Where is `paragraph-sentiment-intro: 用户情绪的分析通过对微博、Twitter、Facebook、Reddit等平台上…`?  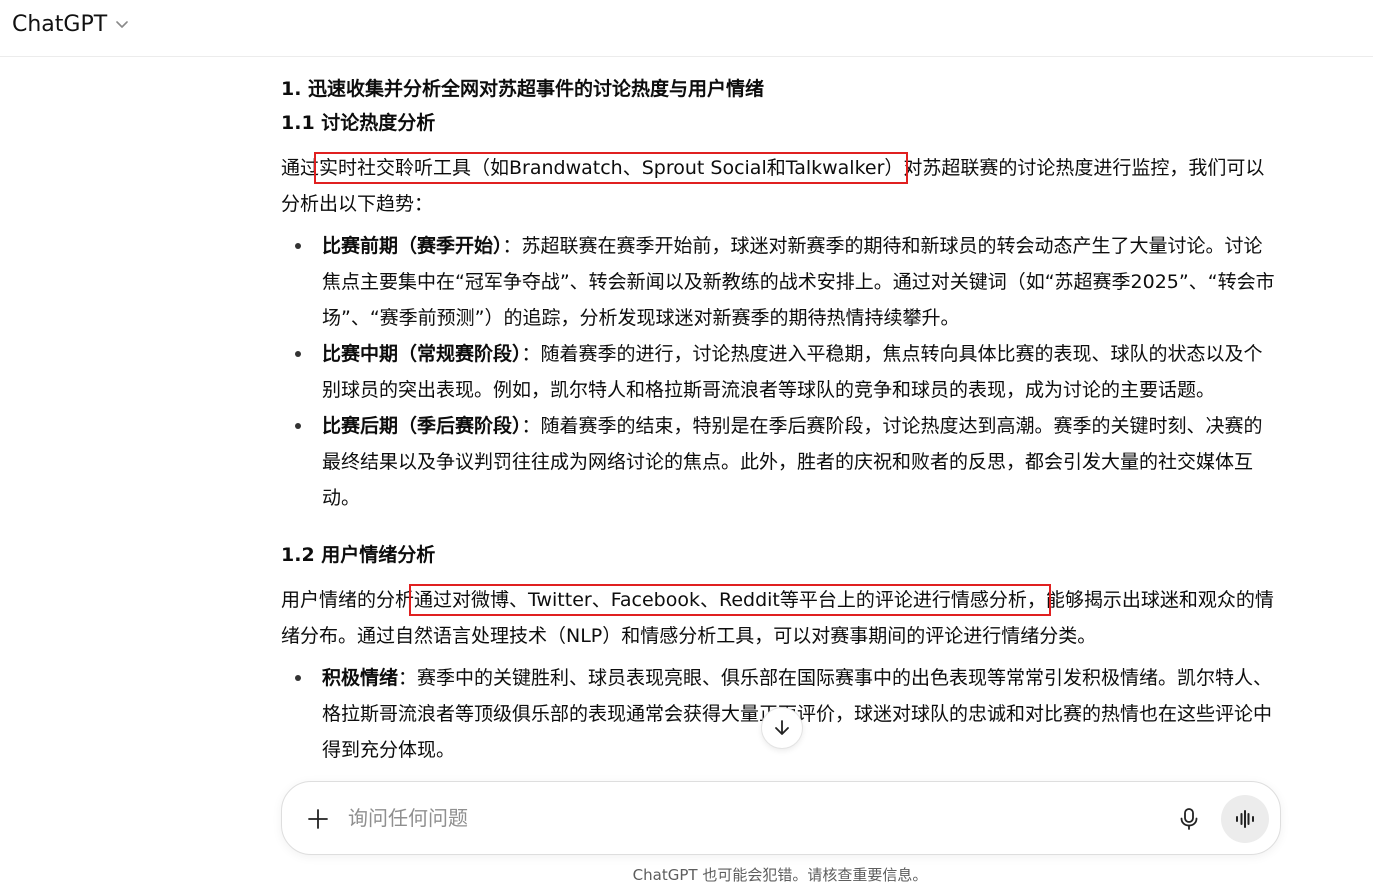 paragraph-sentiment-intro: 用户情绪的分析通过对微博、Twitter、Facebook、Reddit等平台上… is located at coordinates (781, 618).